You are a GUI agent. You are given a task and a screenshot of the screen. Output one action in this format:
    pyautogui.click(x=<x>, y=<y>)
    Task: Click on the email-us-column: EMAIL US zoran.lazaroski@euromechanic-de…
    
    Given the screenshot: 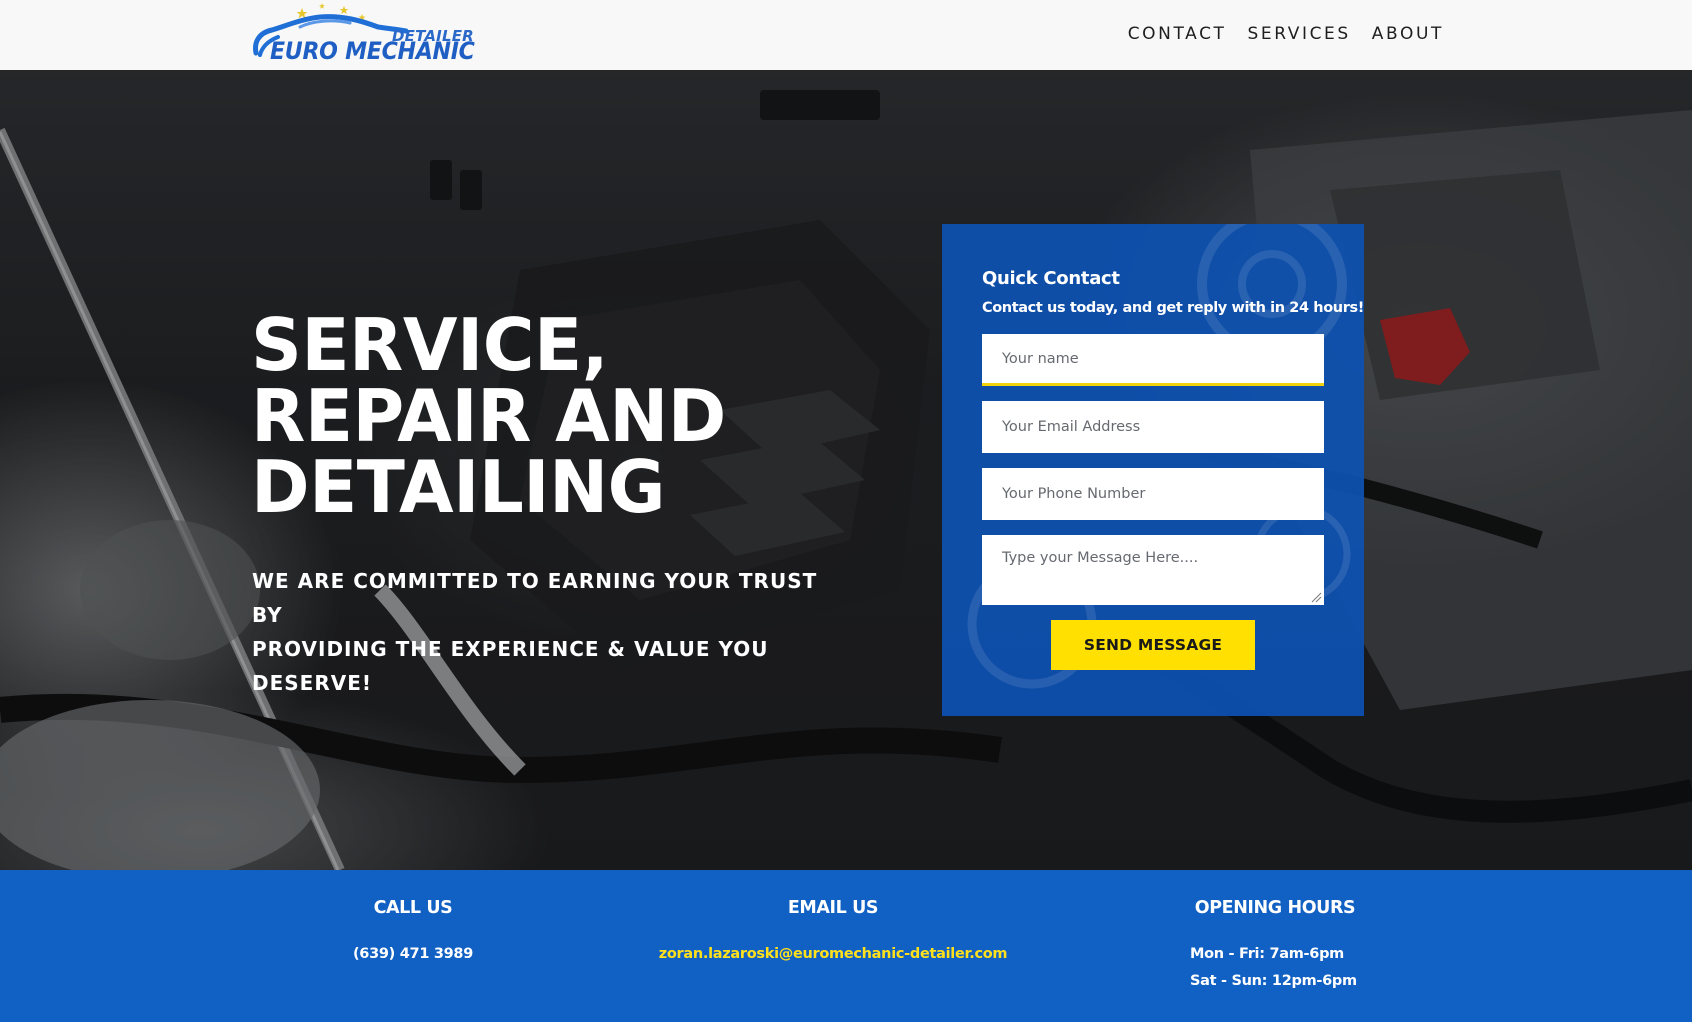 What is the action you would take?
    pyautogui.click(x=833, y=933)
    